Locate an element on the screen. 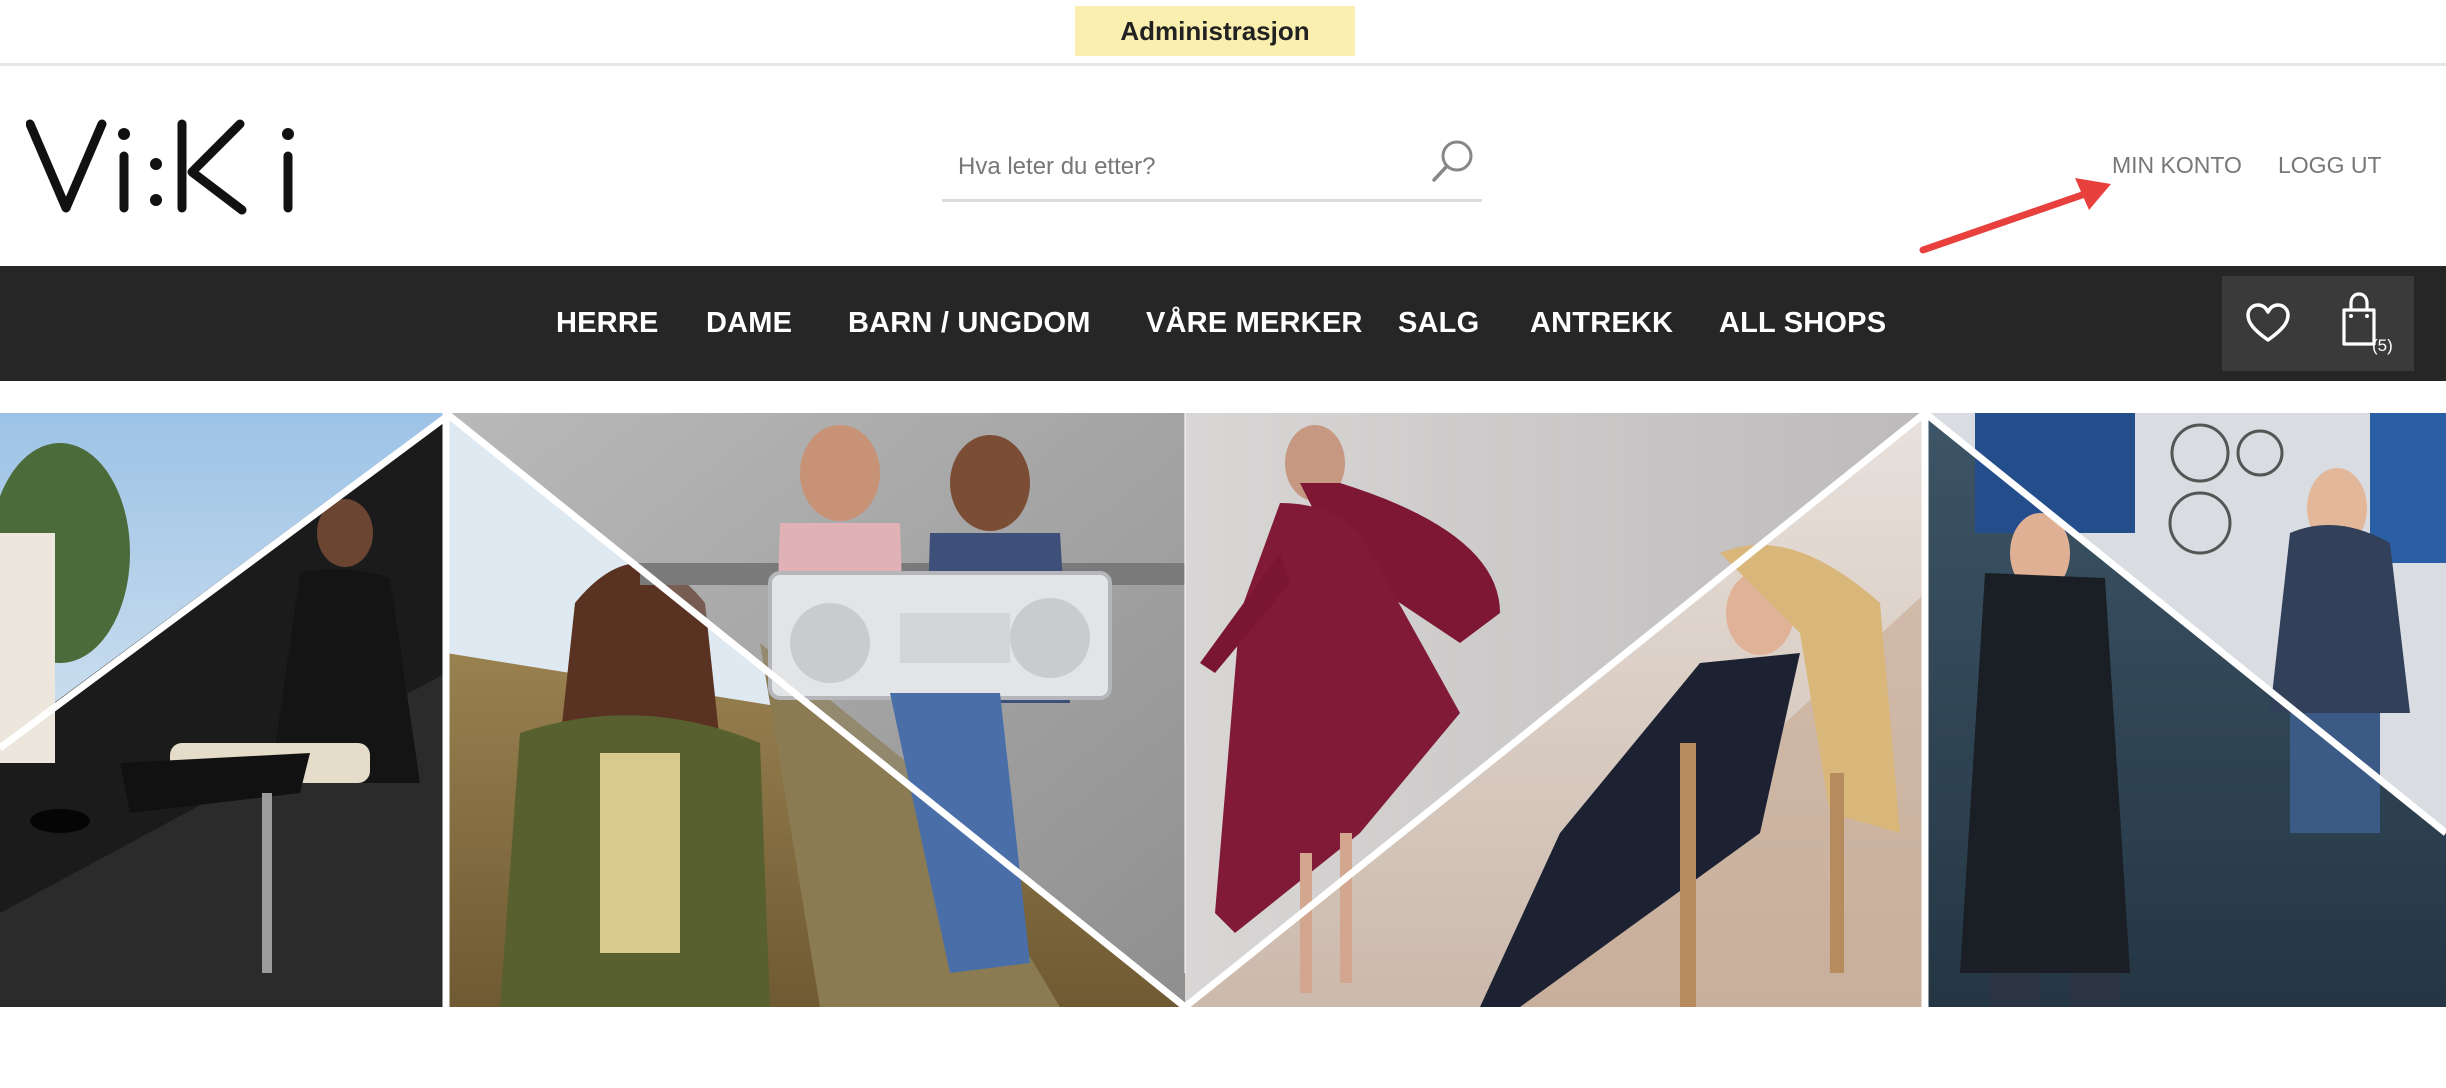 The width and height of the screenshot is (2446, 1088). nav-item-all-shops: ALL SHOPS is located at coordinates (1802, 323).